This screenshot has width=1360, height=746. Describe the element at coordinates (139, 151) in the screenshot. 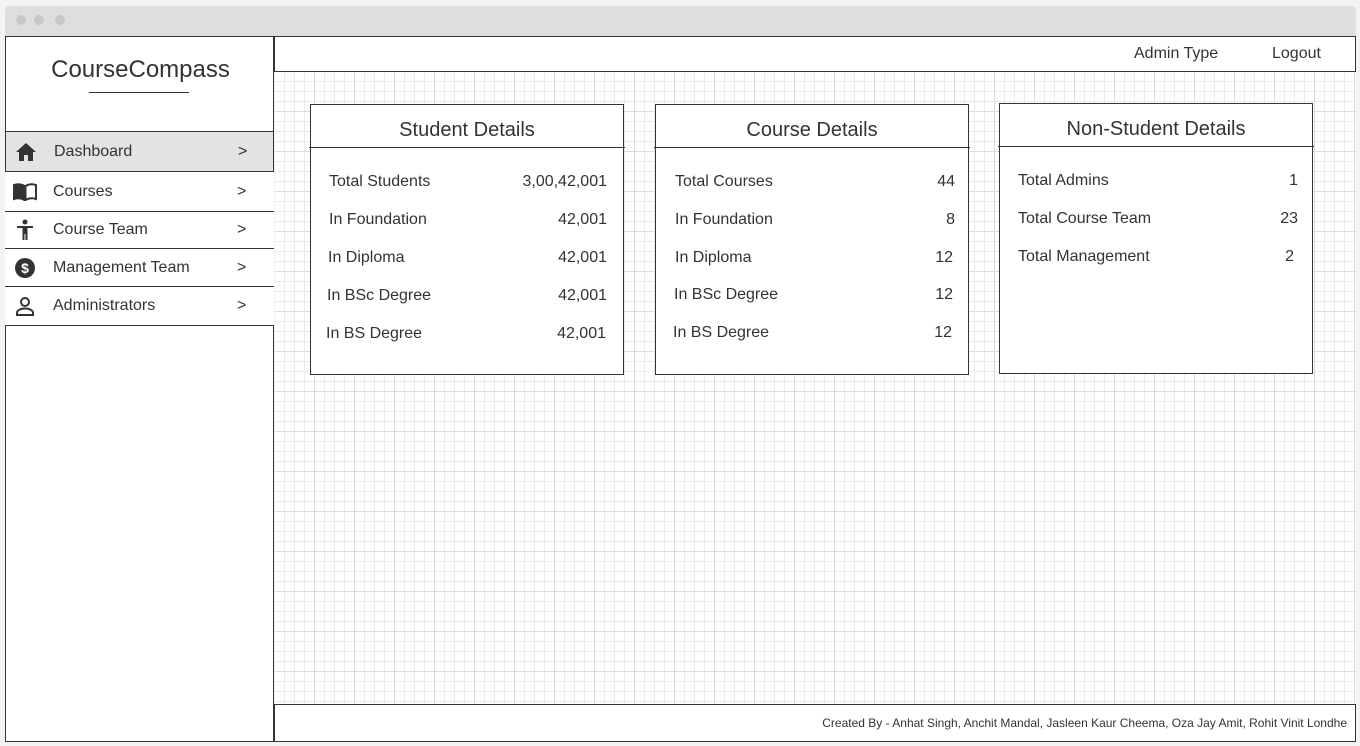

I see `sidebar-item-dashboard: Dashboard >` at that location.